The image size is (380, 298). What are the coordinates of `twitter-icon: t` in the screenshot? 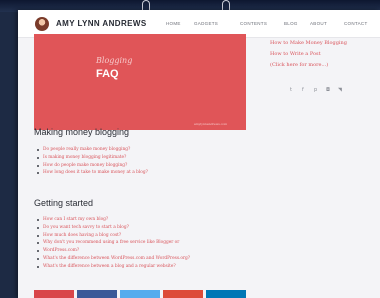 It's located at (292, 90).